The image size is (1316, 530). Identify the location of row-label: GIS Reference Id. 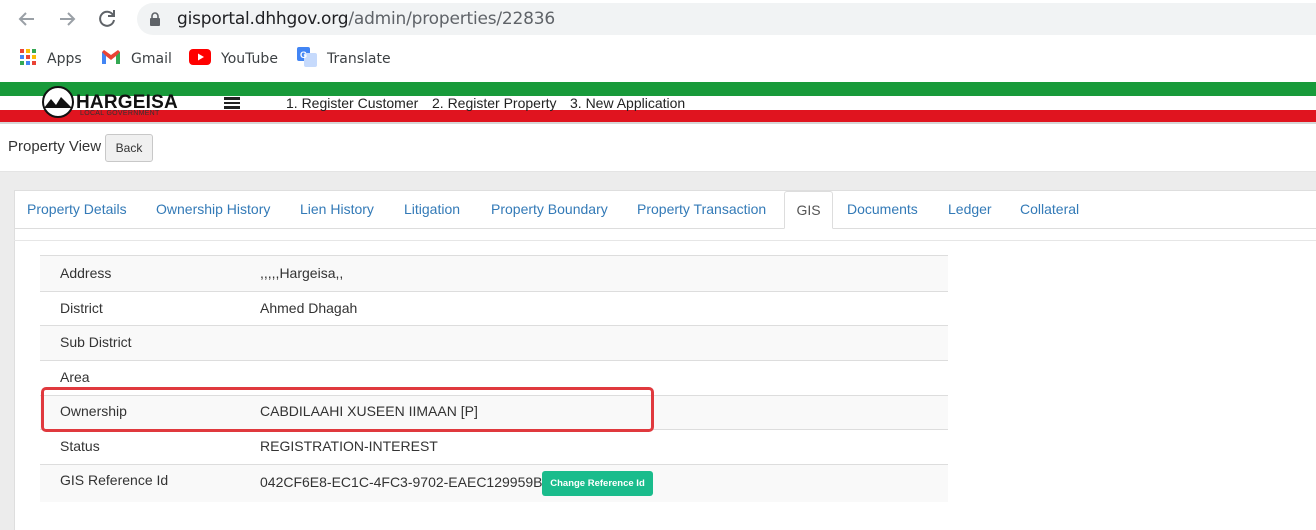
(114, 480).